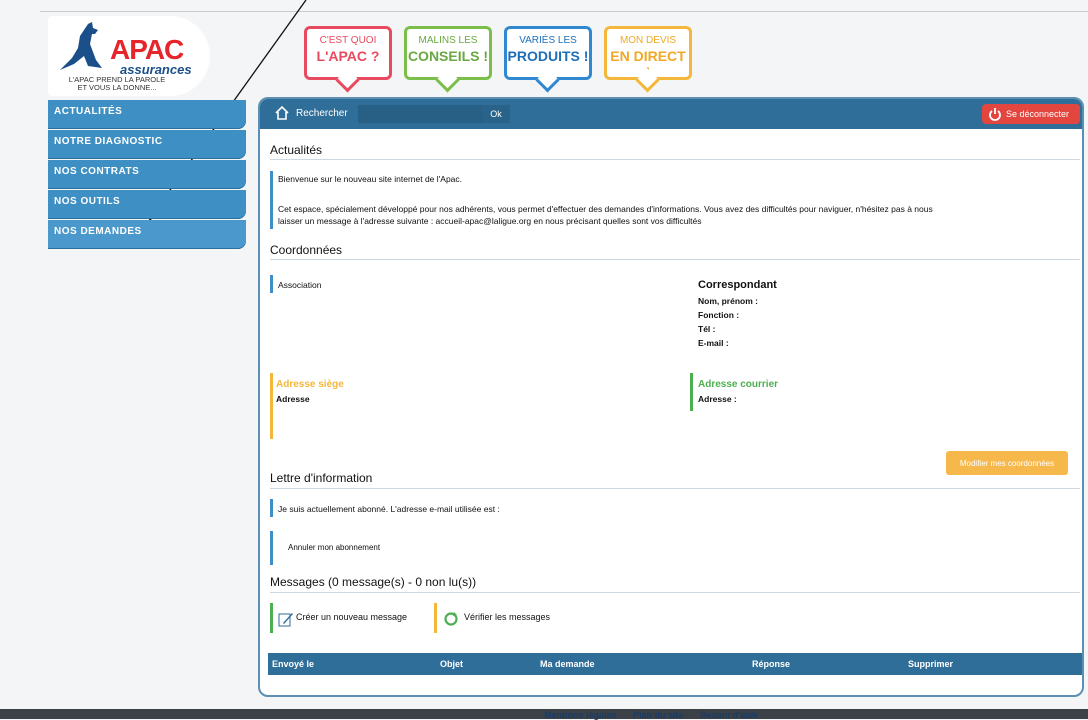  What do you see at coordinates (271, 284) in the screenshot?
I see `association-marker` at bounding box center [271, 284].